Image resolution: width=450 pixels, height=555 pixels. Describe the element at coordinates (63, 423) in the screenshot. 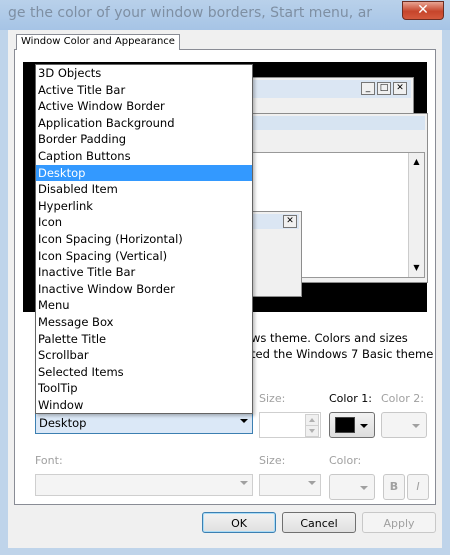

I see `item-selected-value: Desktop` at that location.